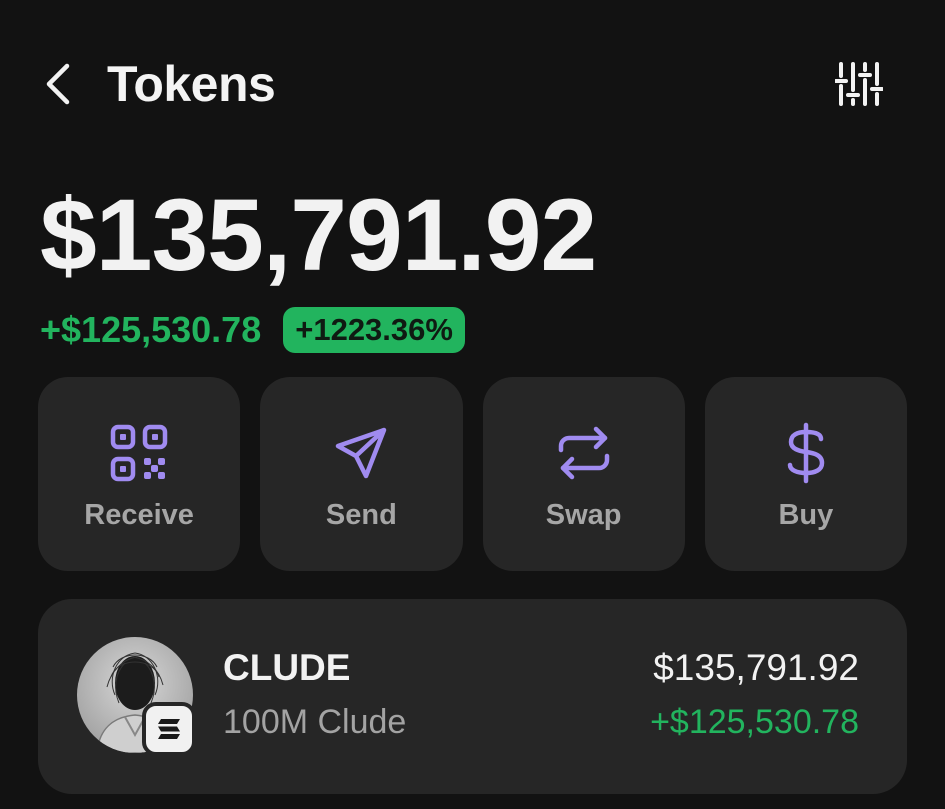  I want to click on send-button: Send, so click(361, 474).